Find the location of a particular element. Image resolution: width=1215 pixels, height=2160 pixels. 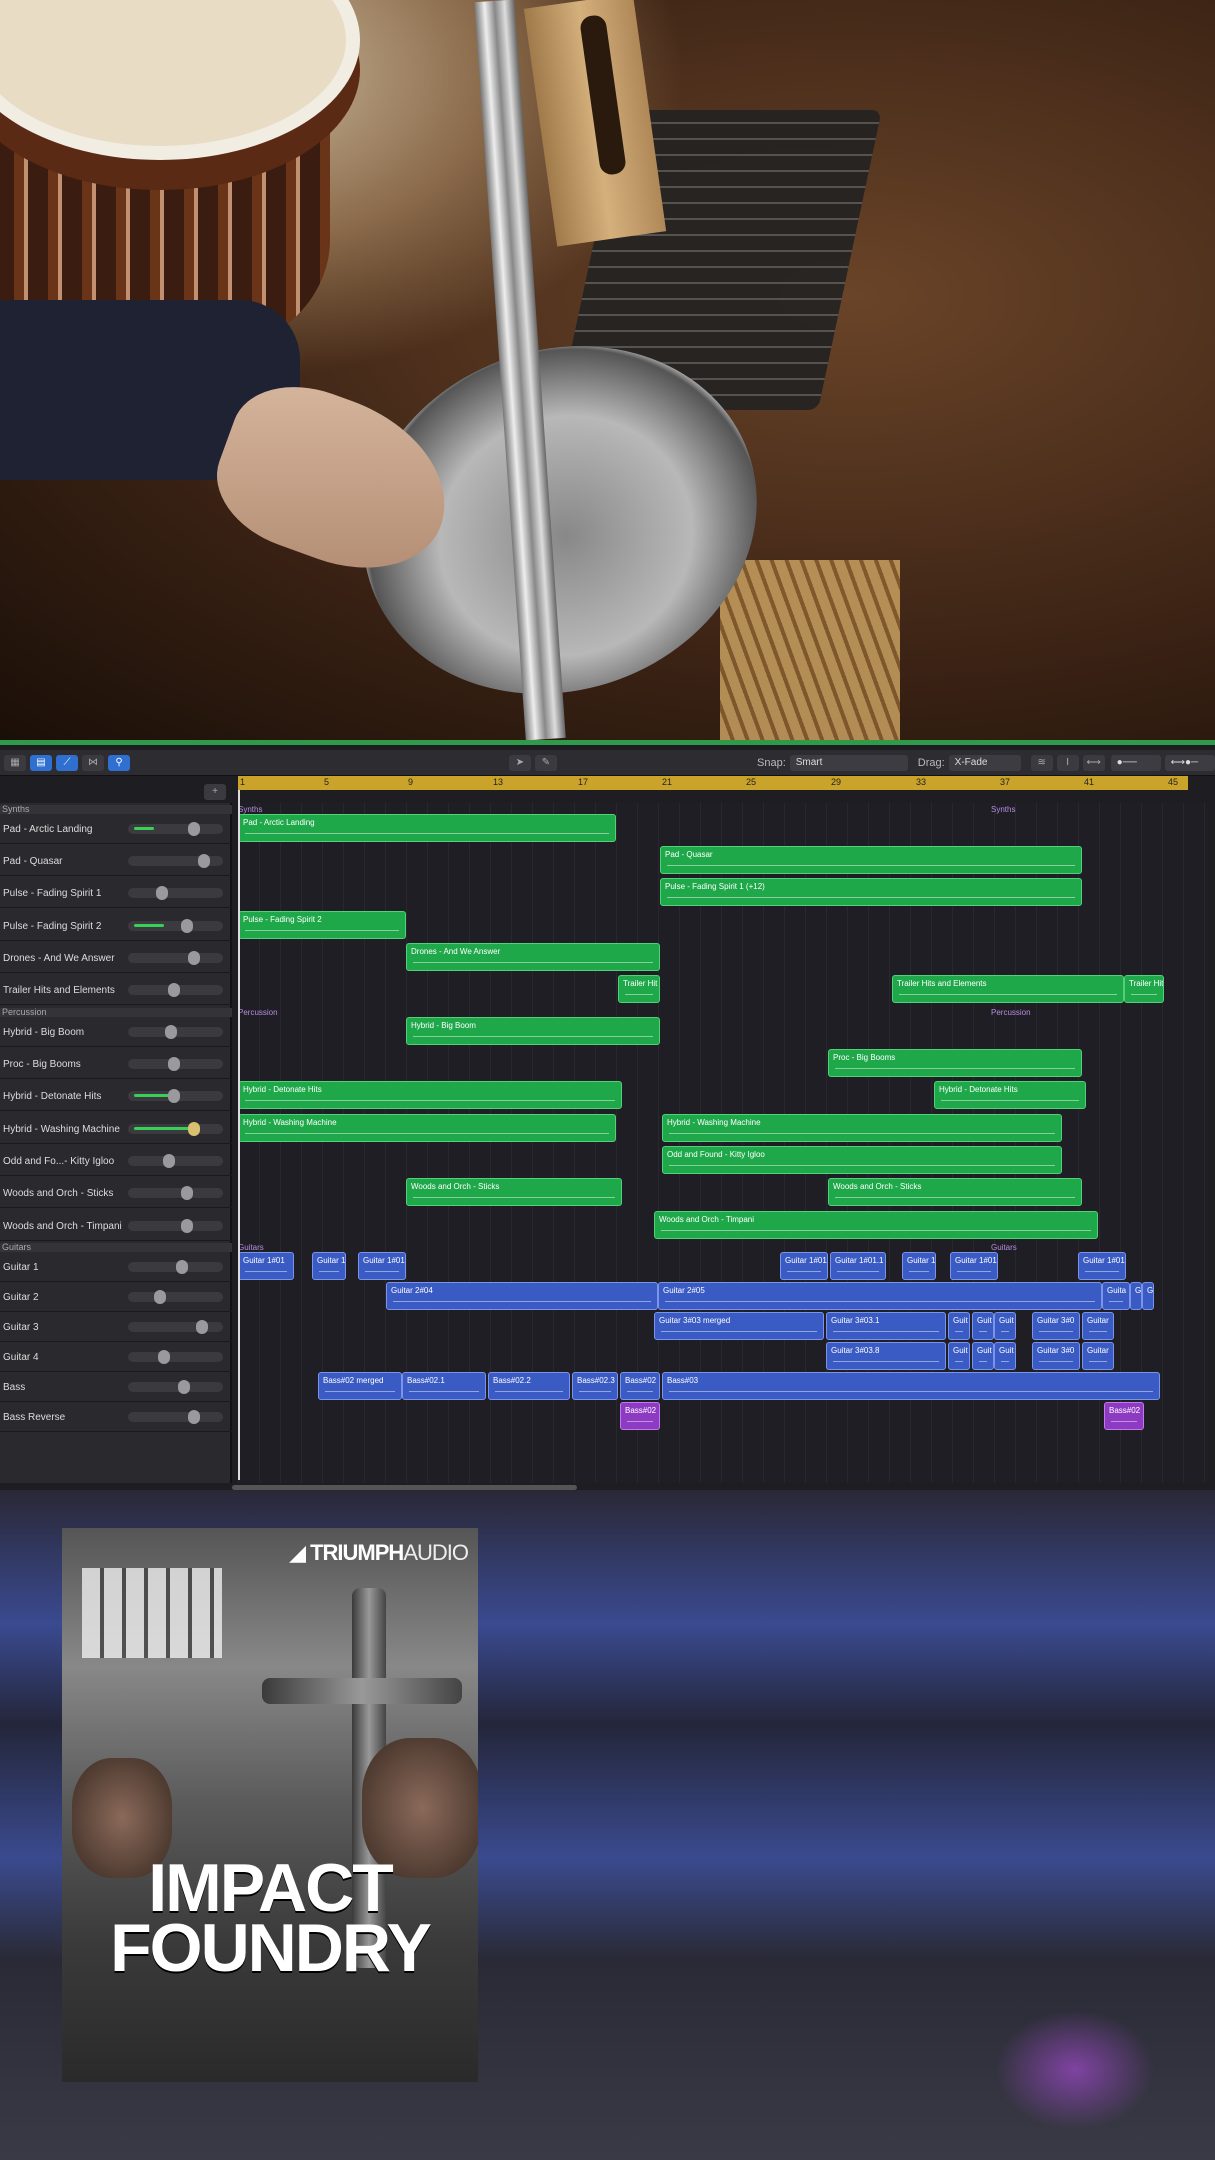

pointer-tool-icon: ➤ is located at coordinates (520, 762).